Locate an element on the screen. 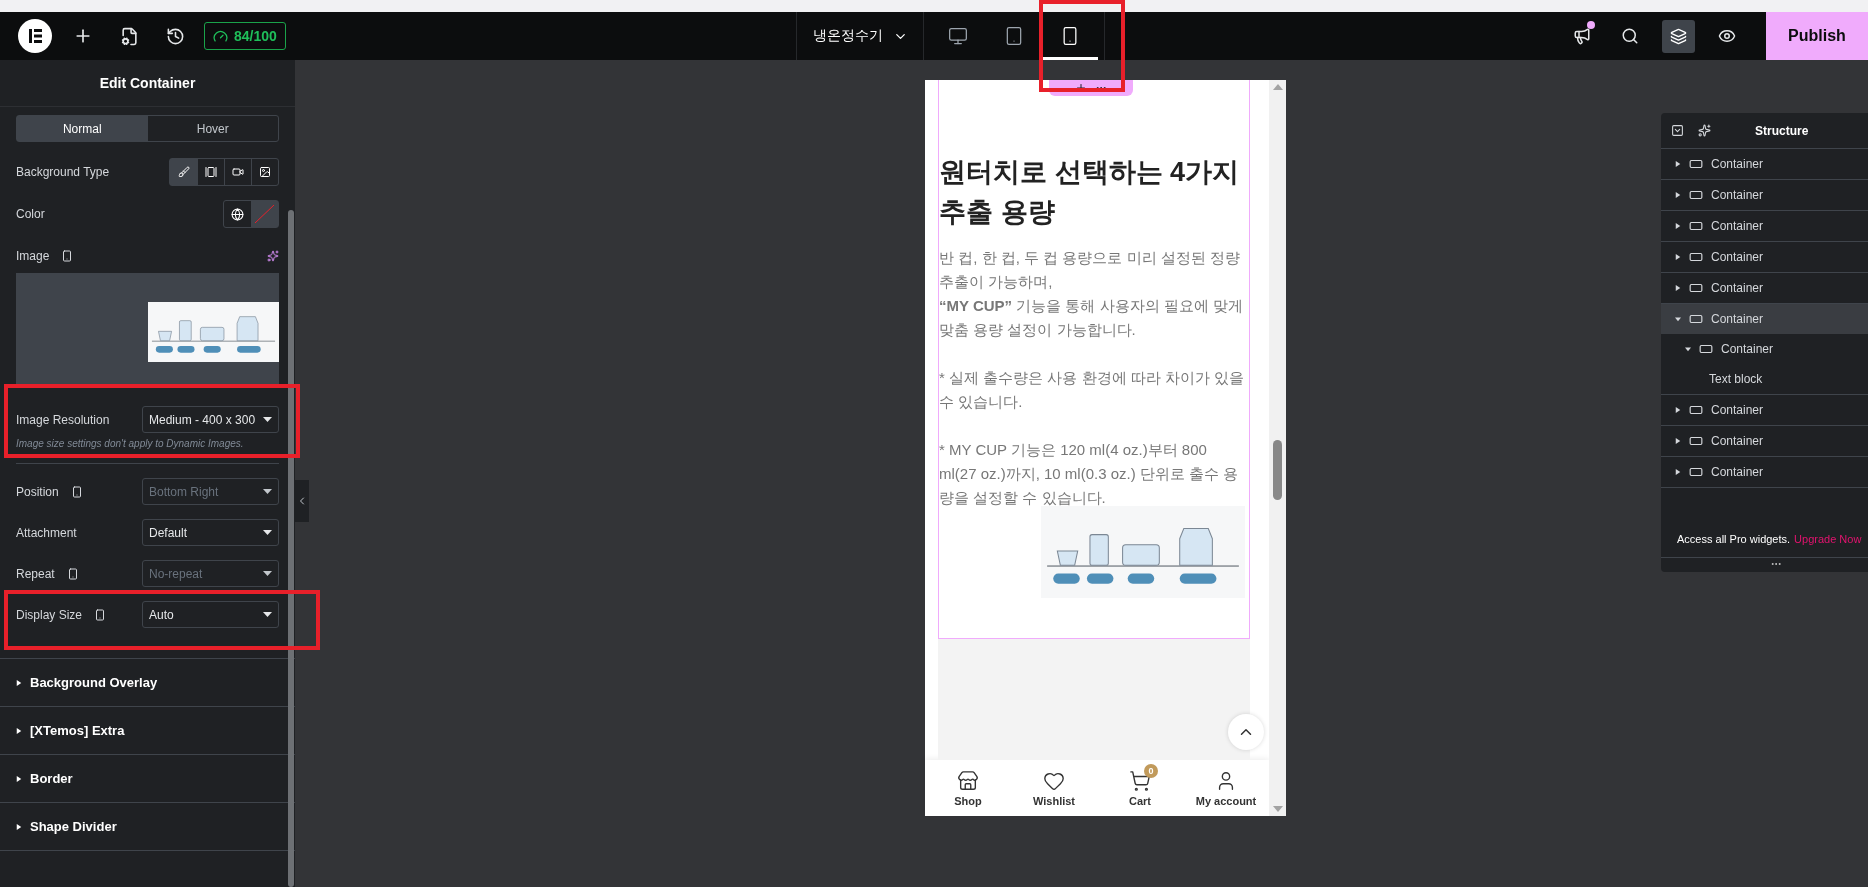  field-label: Image Resolution is located at coordinates (63, 419).